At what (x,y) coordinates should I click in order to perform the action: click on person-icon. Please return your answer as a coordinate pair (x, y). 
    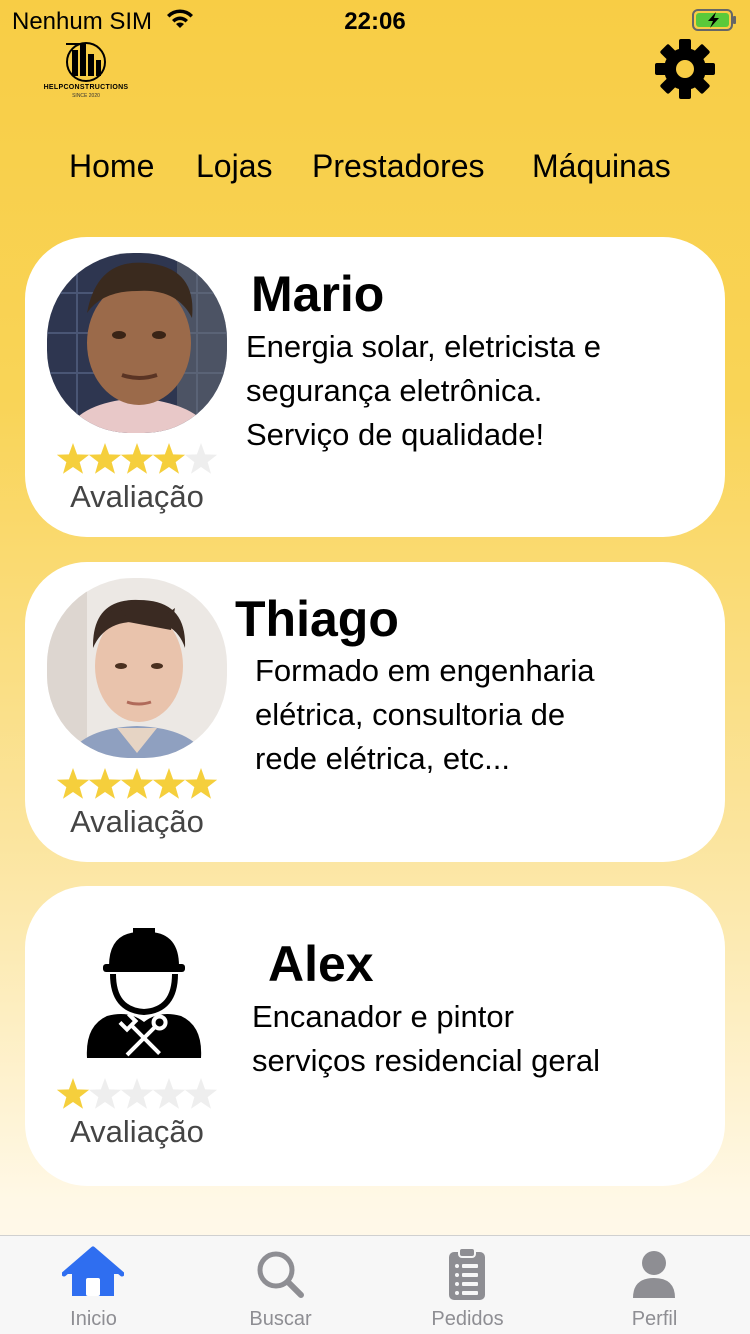
    Looking at the image, I should click on (654, 1274).